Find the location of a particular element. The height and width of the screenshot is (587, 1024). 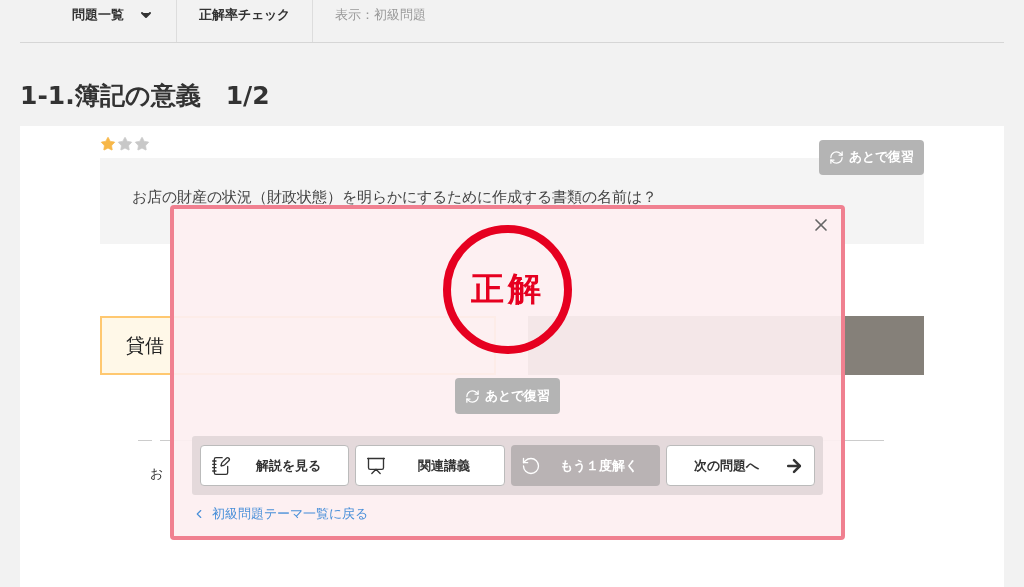

correct-stamp: 正解 is located at coordinates (507, 289).